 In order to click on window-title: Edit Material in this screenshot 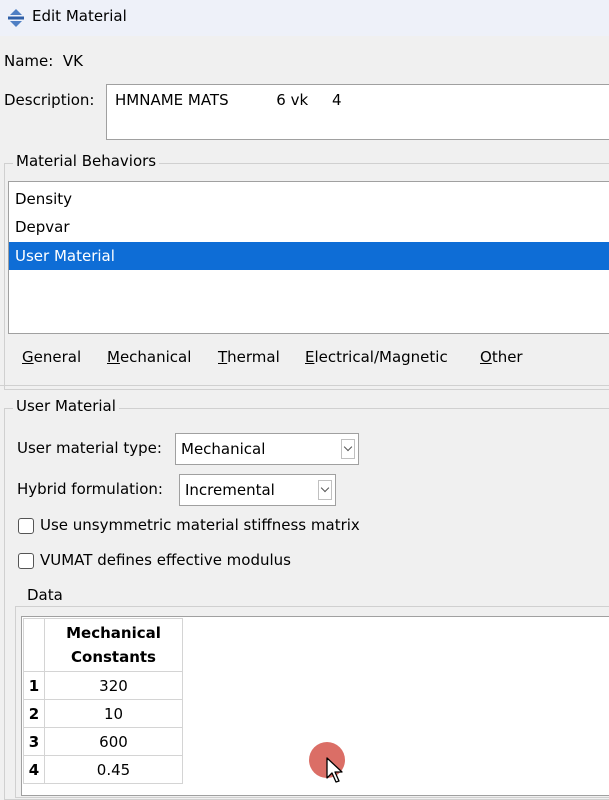, I will do `click(79, 16)`.